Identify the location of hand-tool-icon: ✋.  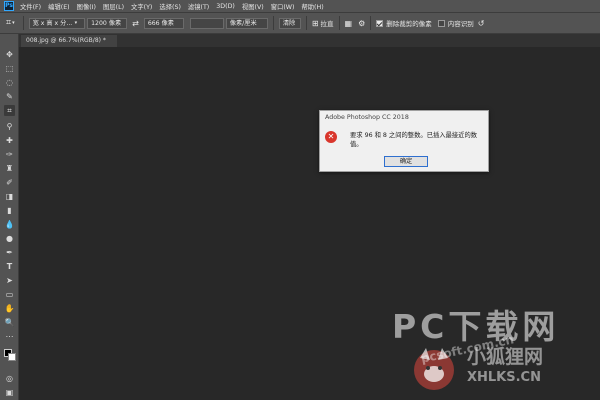
(9, 308).